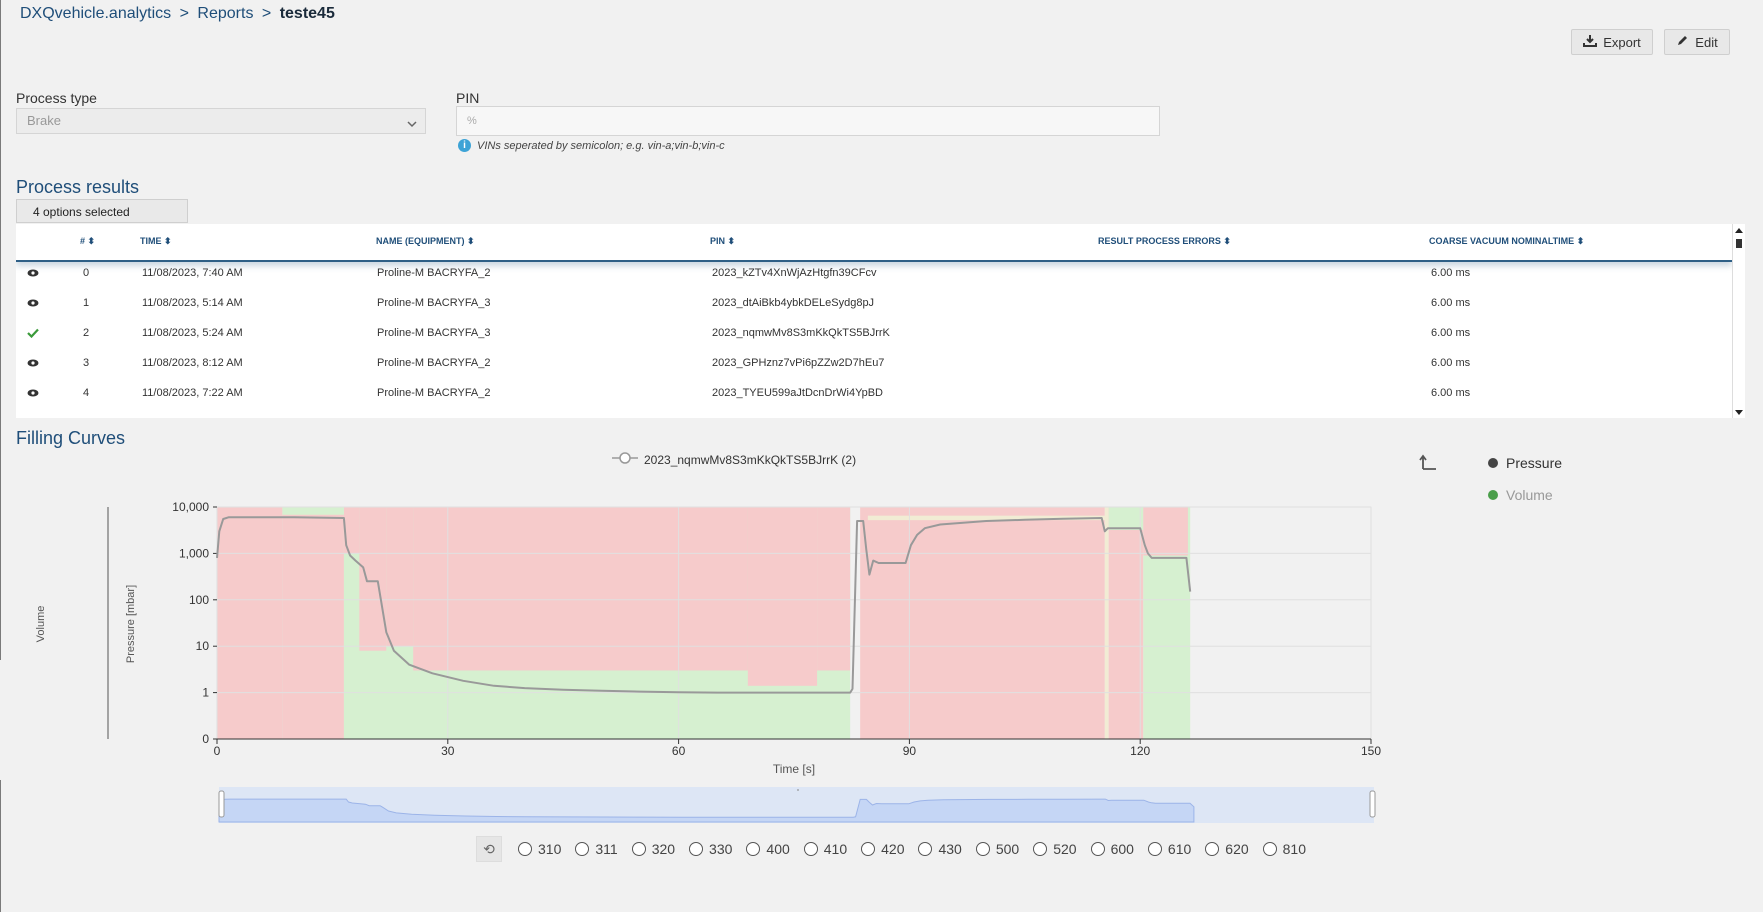 Image resolution: width=1763 pixels, height=912 pixels. I want to click on breadcrumb: DXQvehicle.analytics > Reports > teste45, so click(177, 14).